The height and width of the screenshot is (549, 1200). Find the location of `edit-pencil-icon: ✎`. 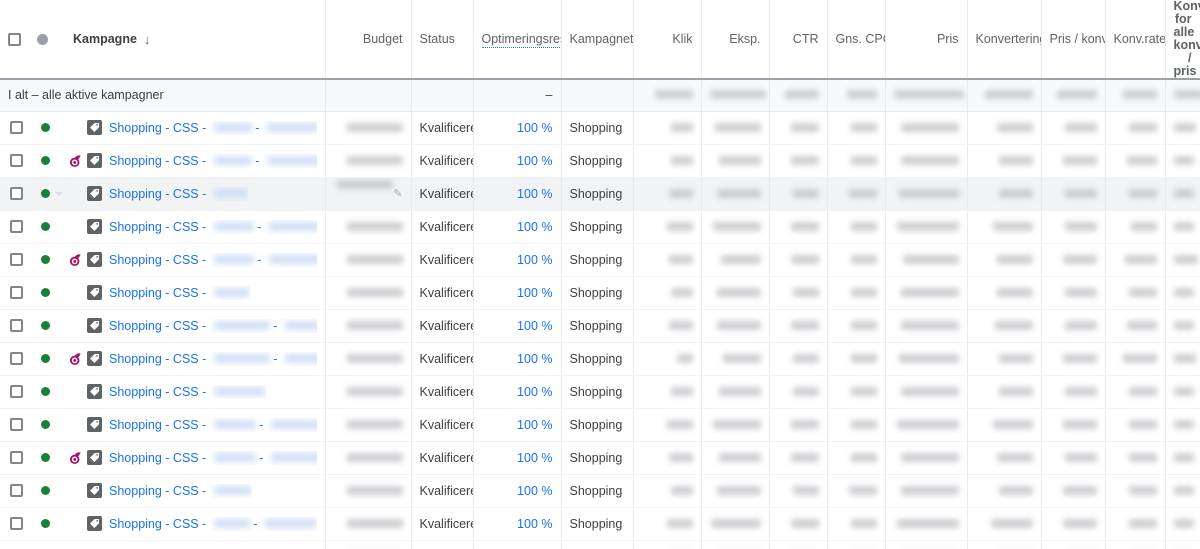

edit-pencil-icon: ✎ is located at coordinates (397, 194).